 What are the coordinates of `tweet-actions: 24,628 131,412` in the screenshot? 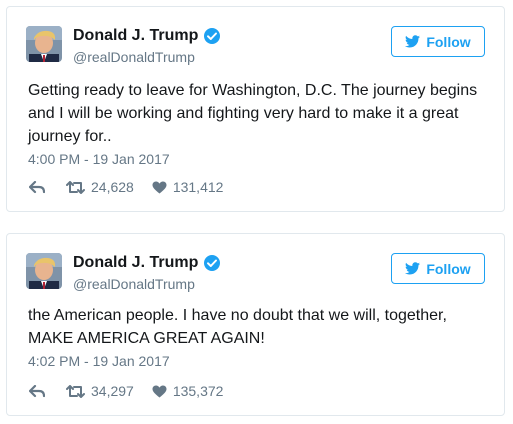 It's located at (126, 187).